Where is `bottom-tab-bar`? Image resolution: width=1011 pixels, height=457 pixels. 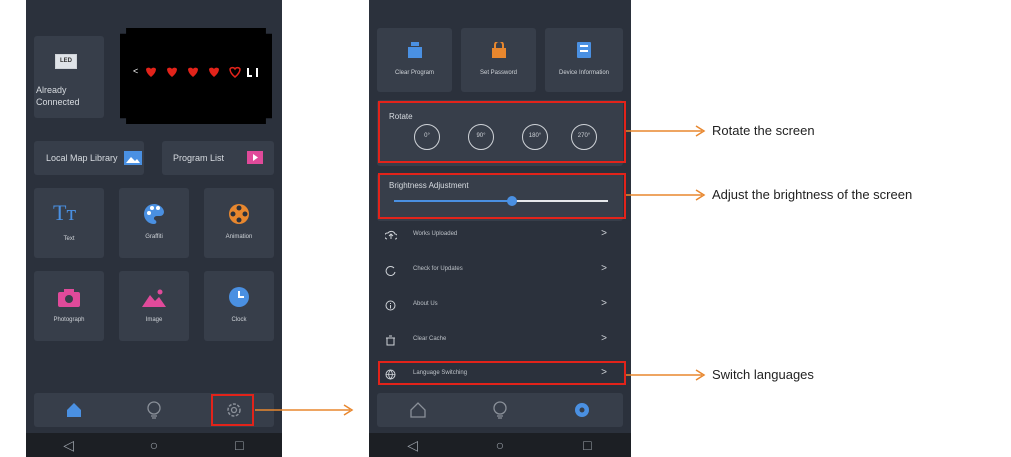 bottom-tab-bar is located at coordinates (500, 410).